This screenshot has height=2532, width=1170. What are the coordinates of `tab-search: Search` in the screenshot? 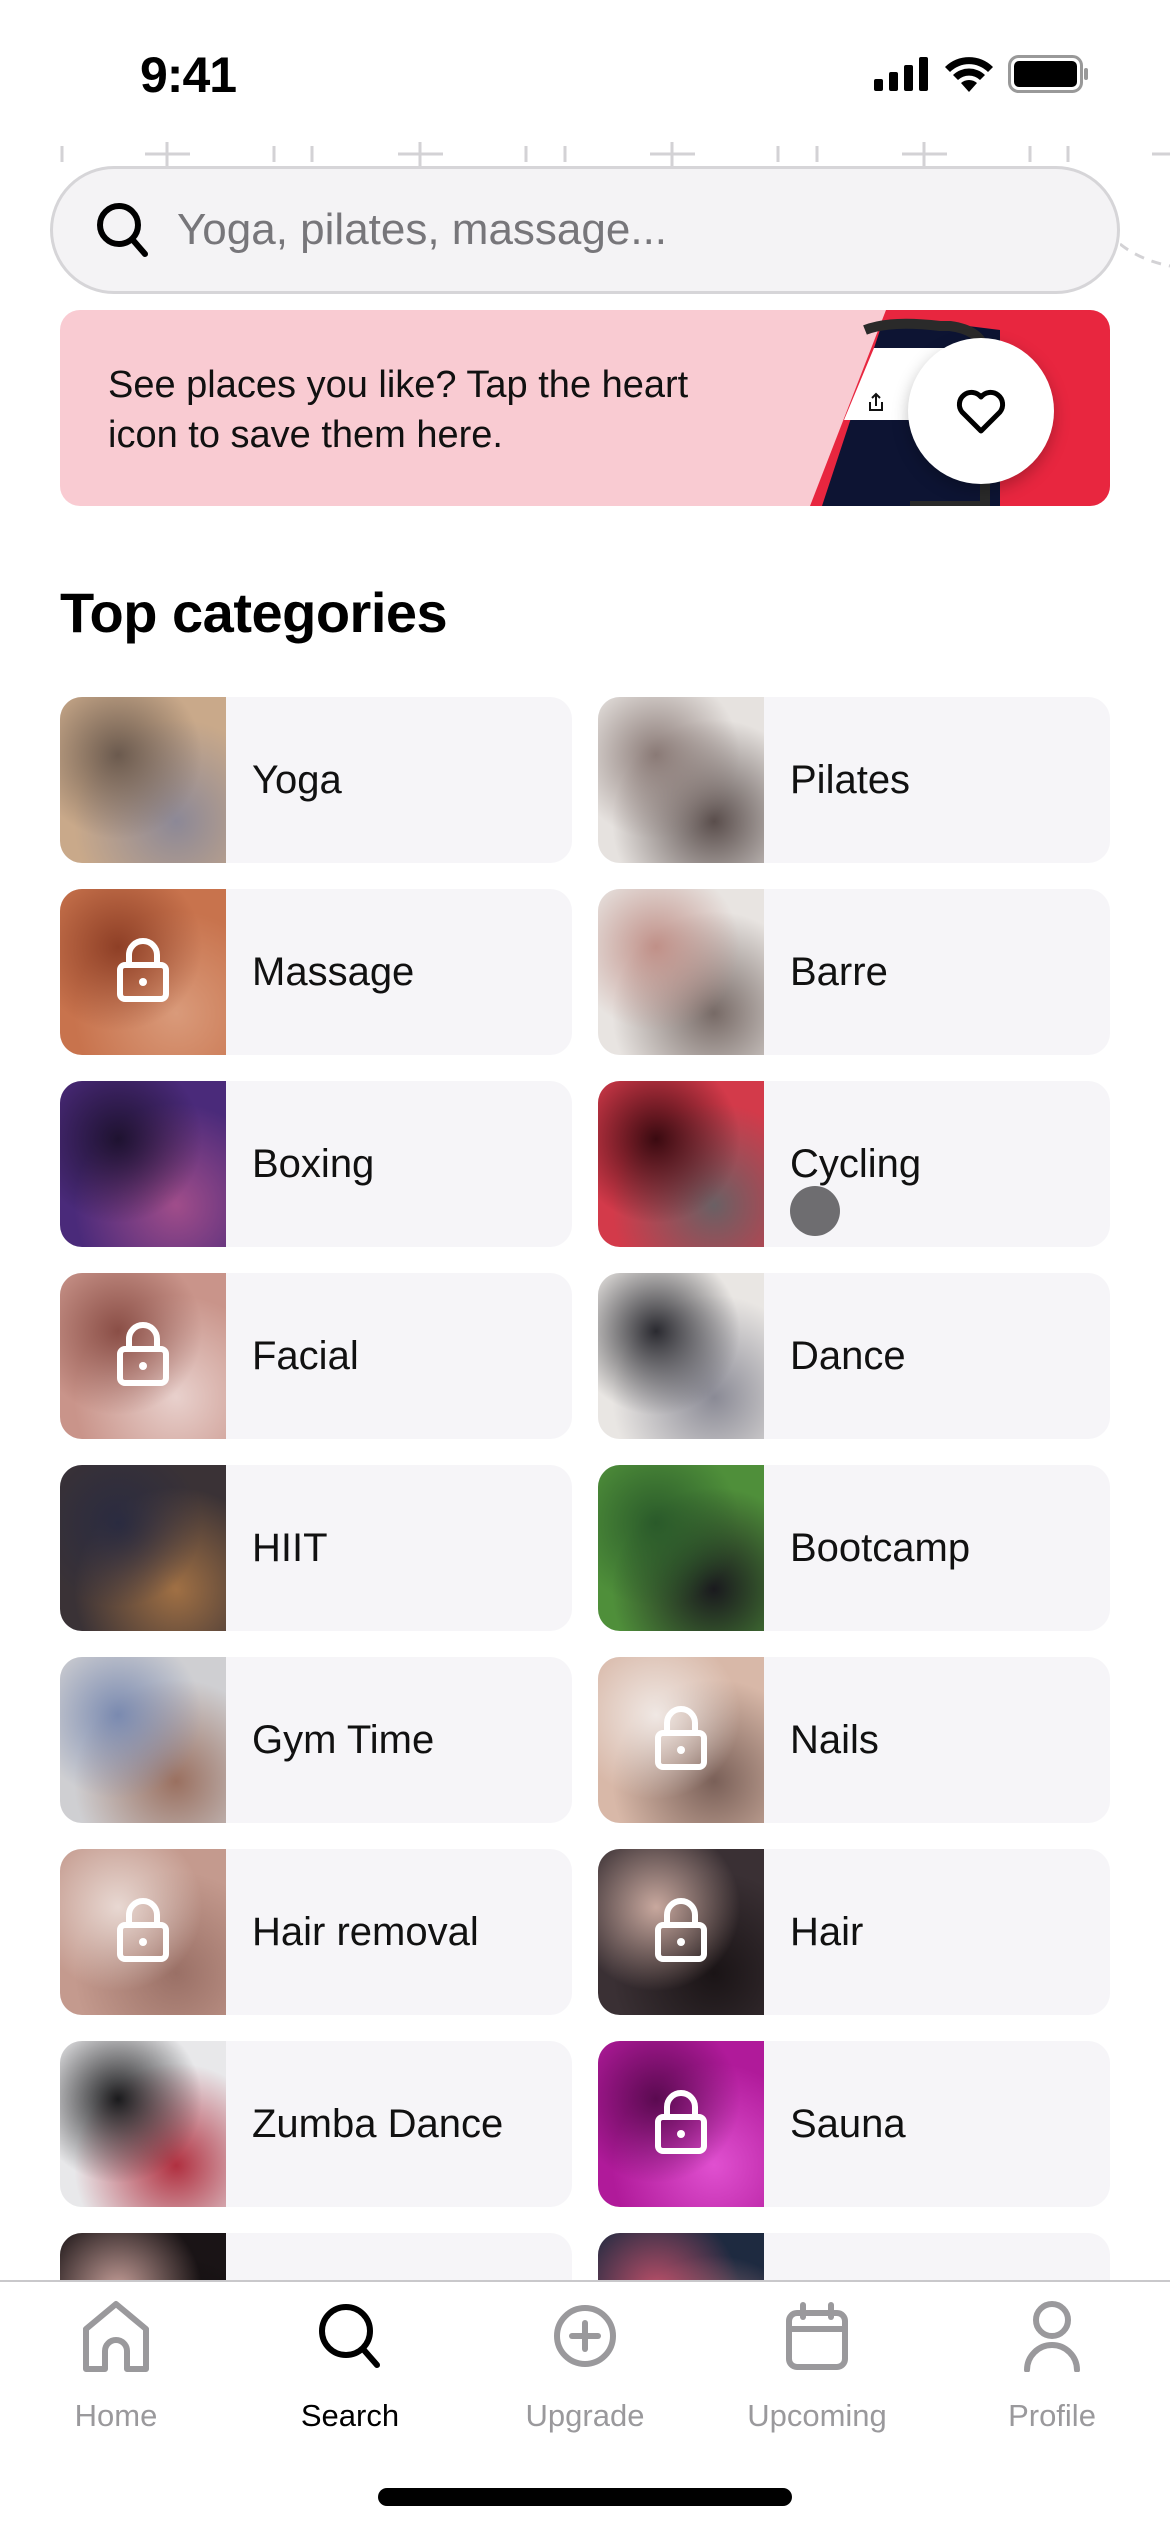 It's located at (350, 2365).